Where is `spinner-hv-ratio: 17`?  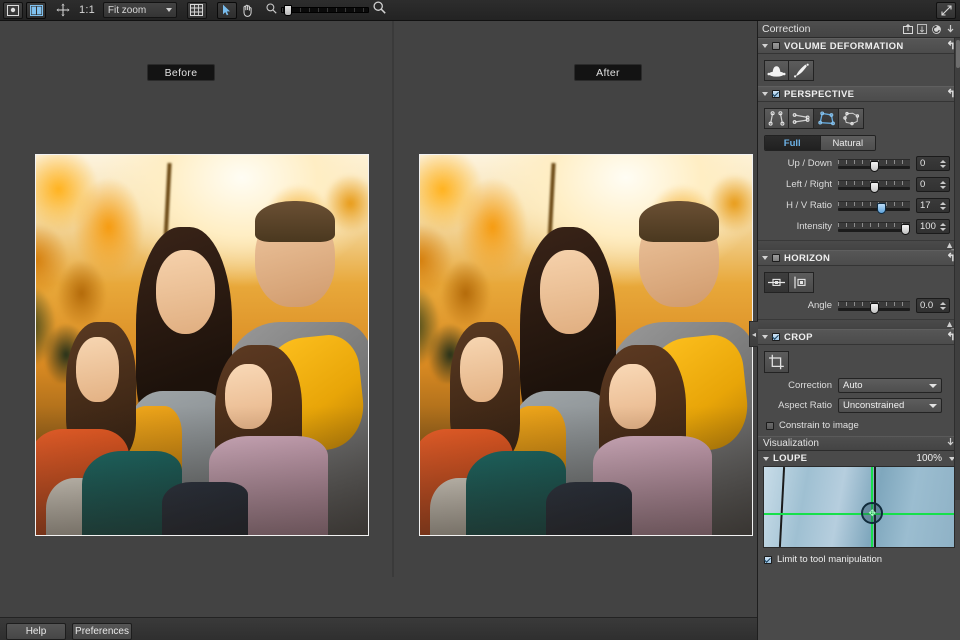 spinner-hv-ratio: 17 is located at coordinates (933, 205).